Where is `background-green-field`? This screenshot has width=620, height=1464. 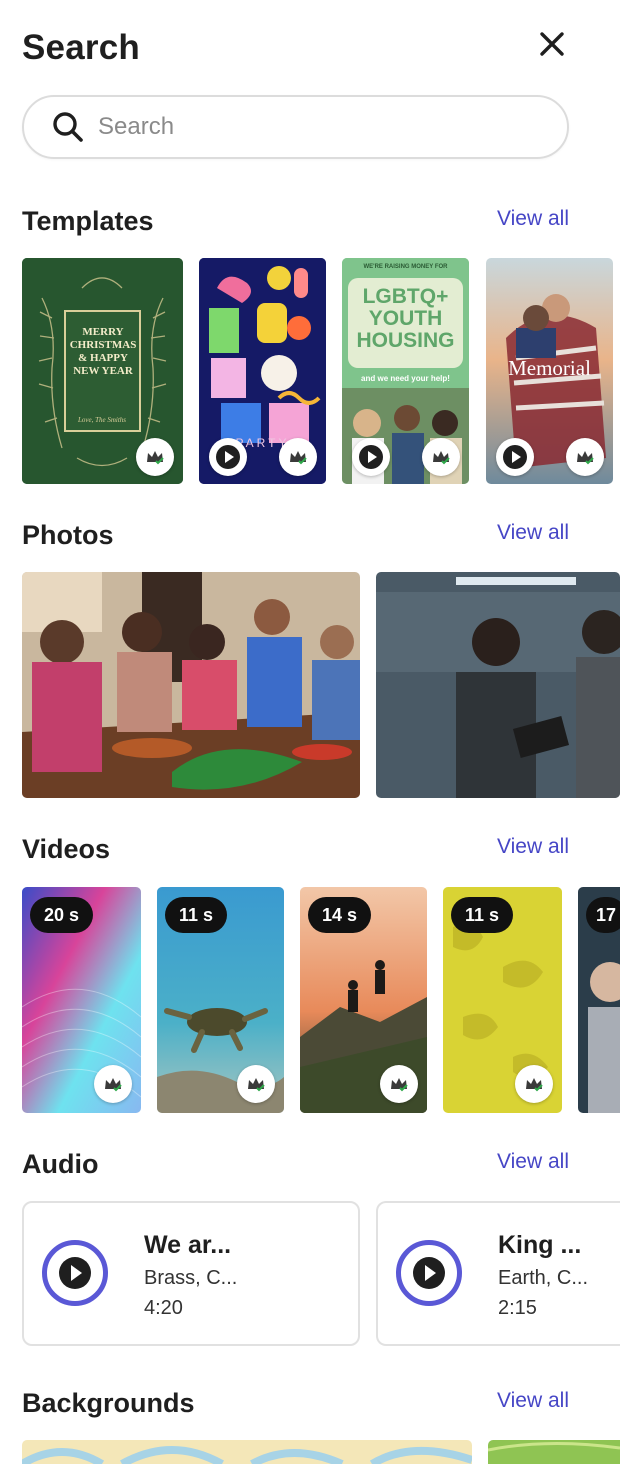
background-green-field is located at coordinates (554, 1452).